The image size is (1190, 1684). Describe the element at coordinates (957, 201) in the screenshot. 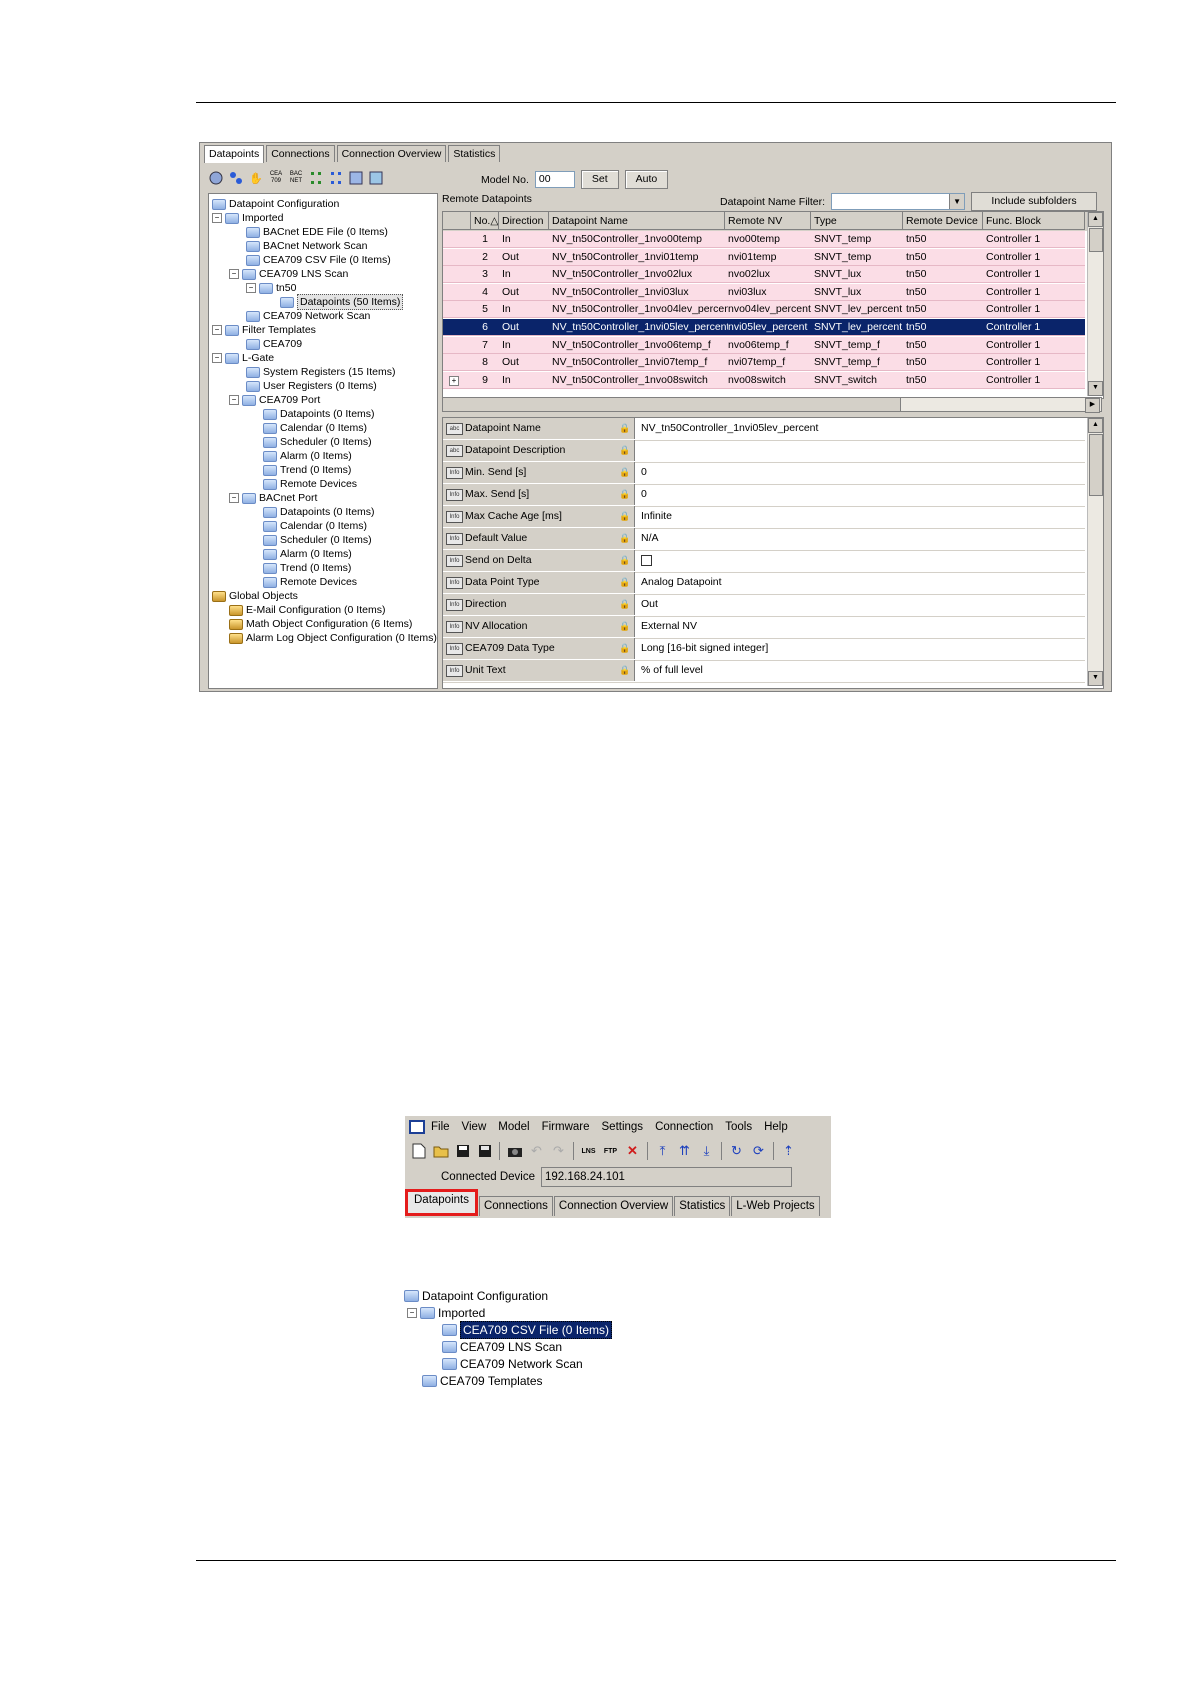

I see `chevron-down-icon: ▼` at that location.